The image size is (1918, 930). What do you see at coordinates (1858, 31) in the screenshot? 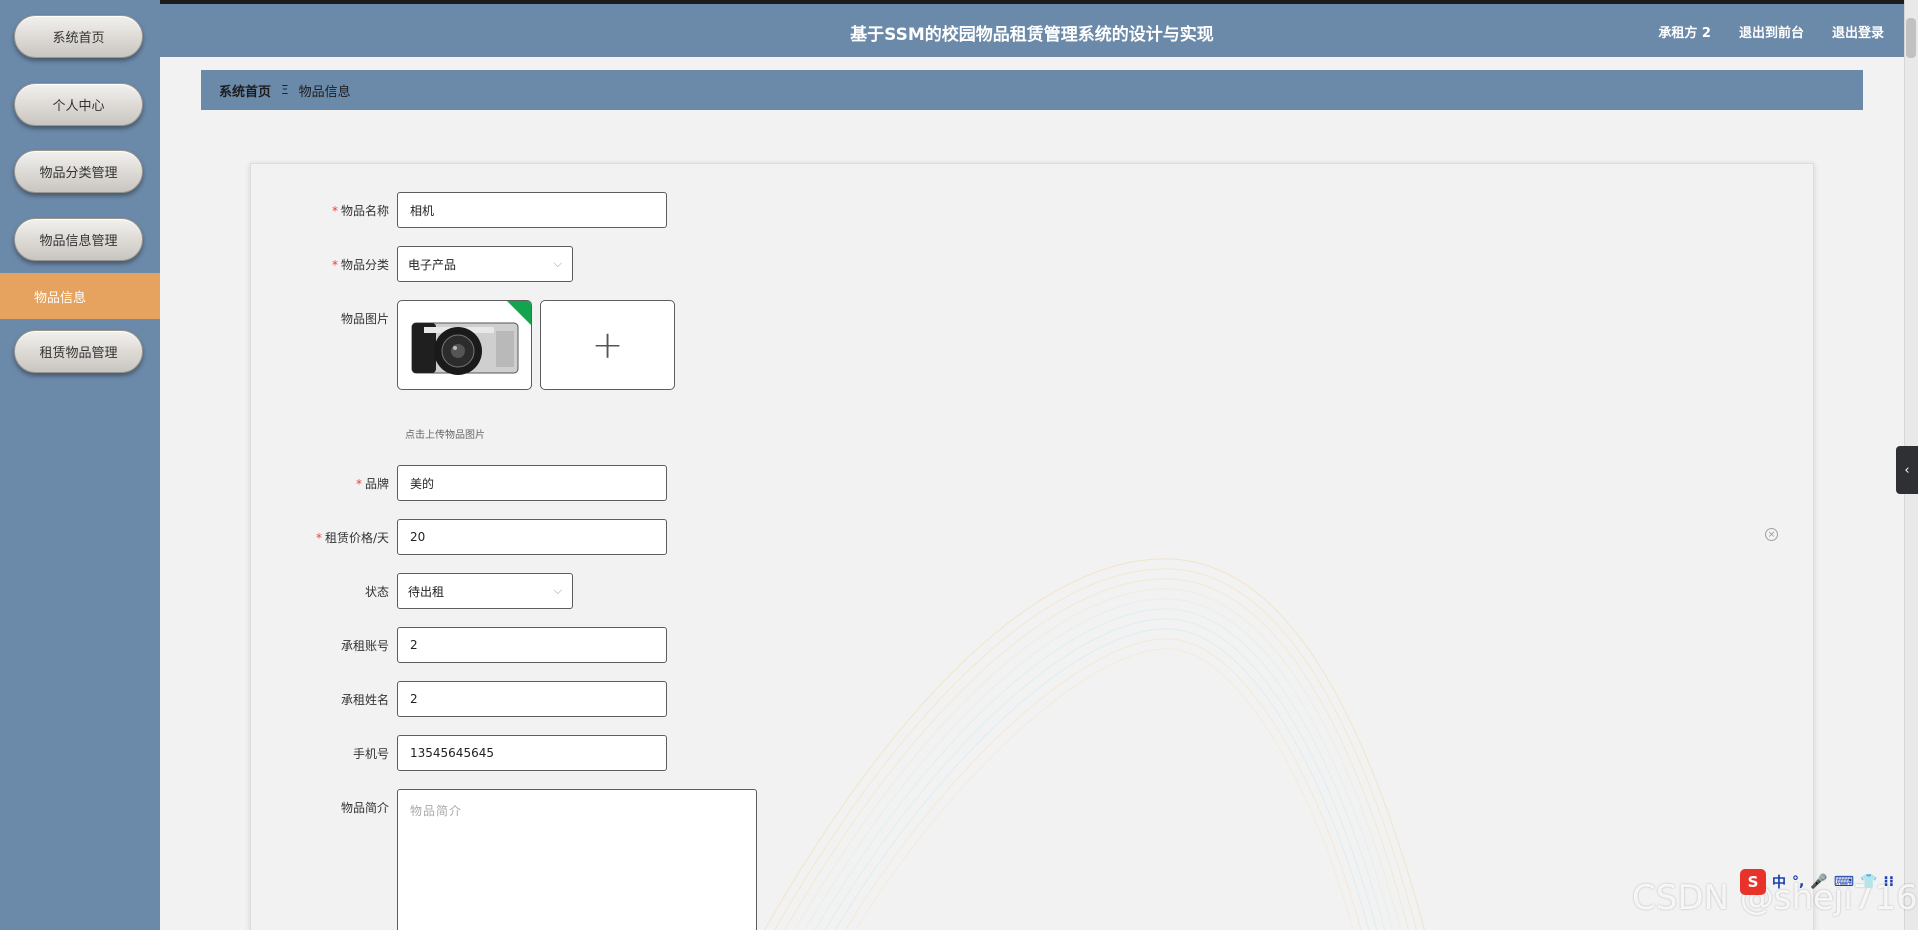
I see `logout-link: 退出登录` at bounding box center [1858, 31].